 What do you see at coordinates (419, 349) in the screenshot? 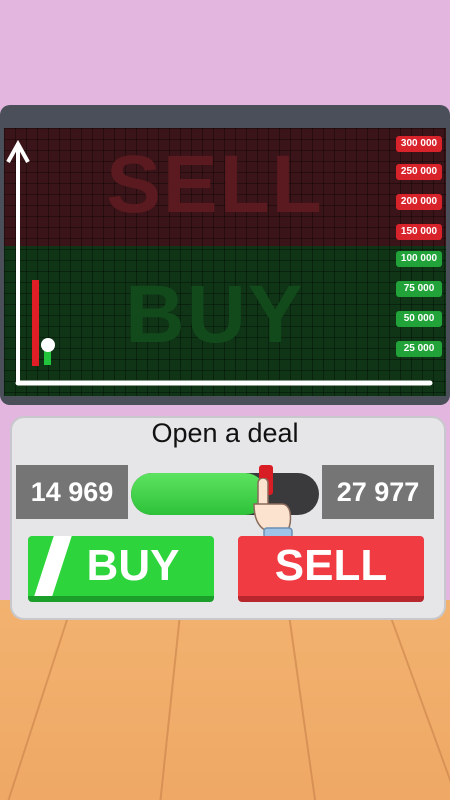
I see `price-level-tag: 25 000` at bounding box center [419, 349].